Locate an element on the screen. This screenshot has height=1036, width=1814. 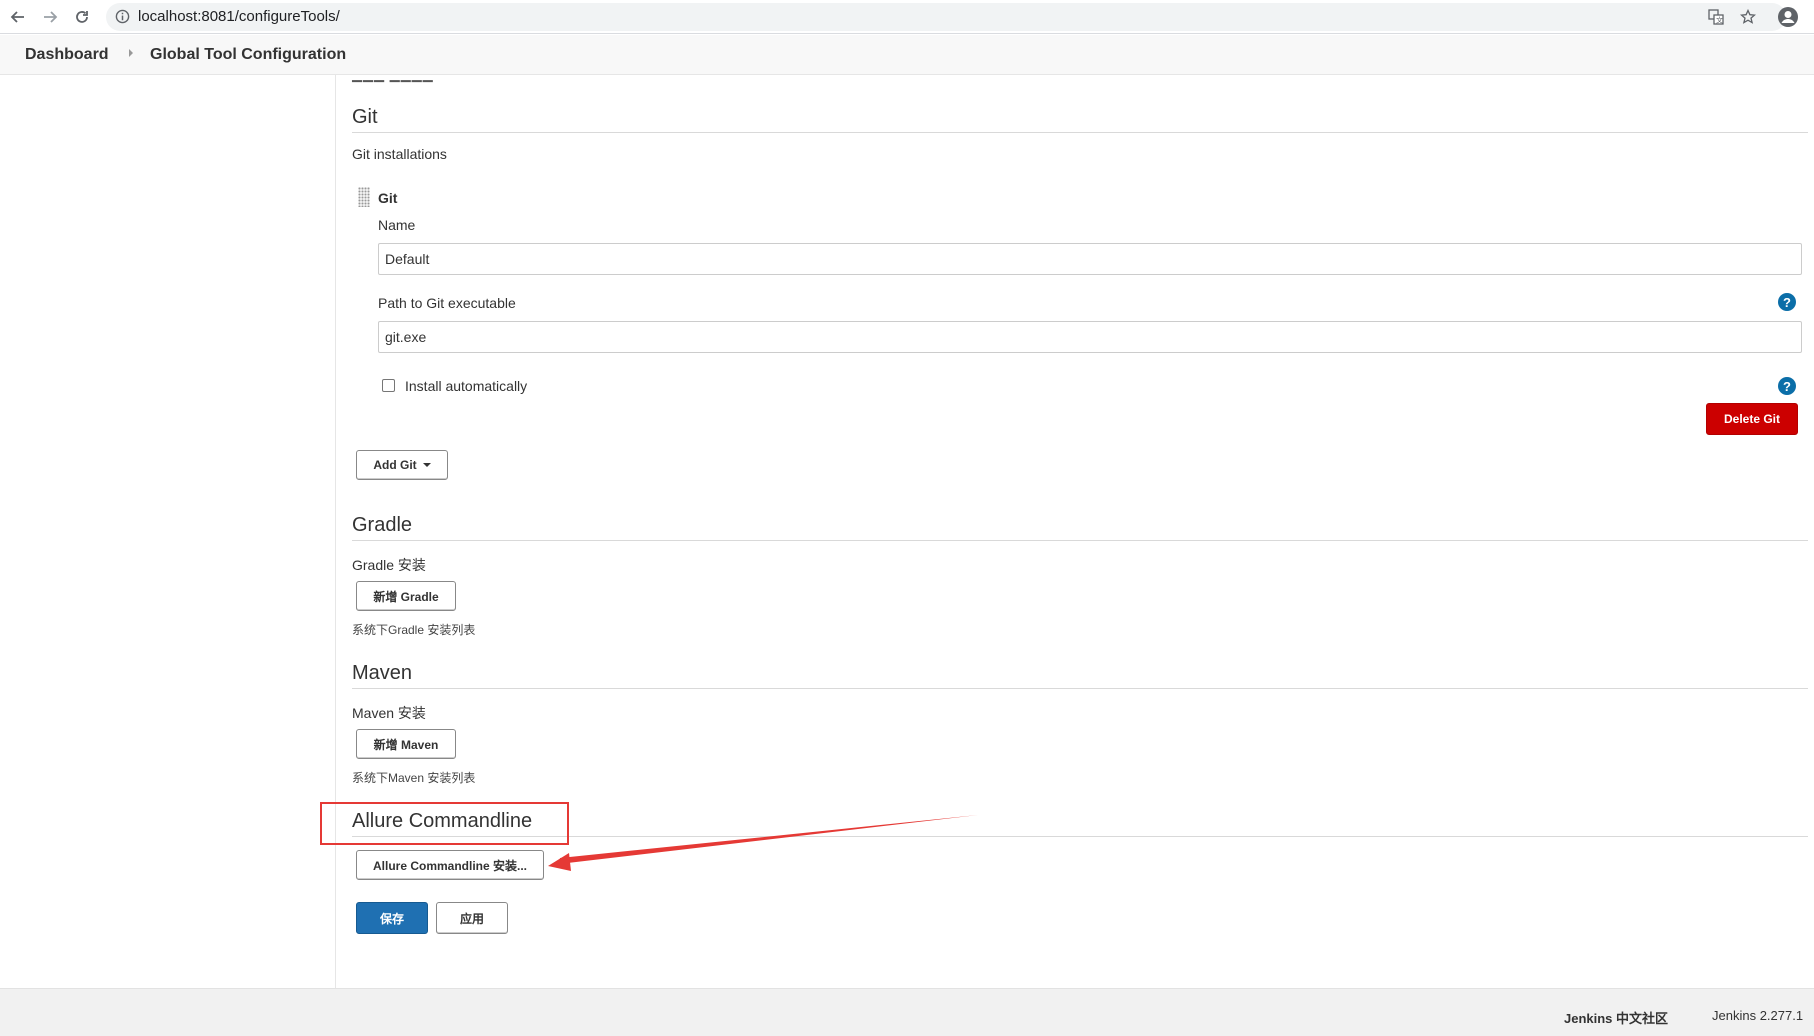
apply-label: 应用 is located at coordinates (472, 918).